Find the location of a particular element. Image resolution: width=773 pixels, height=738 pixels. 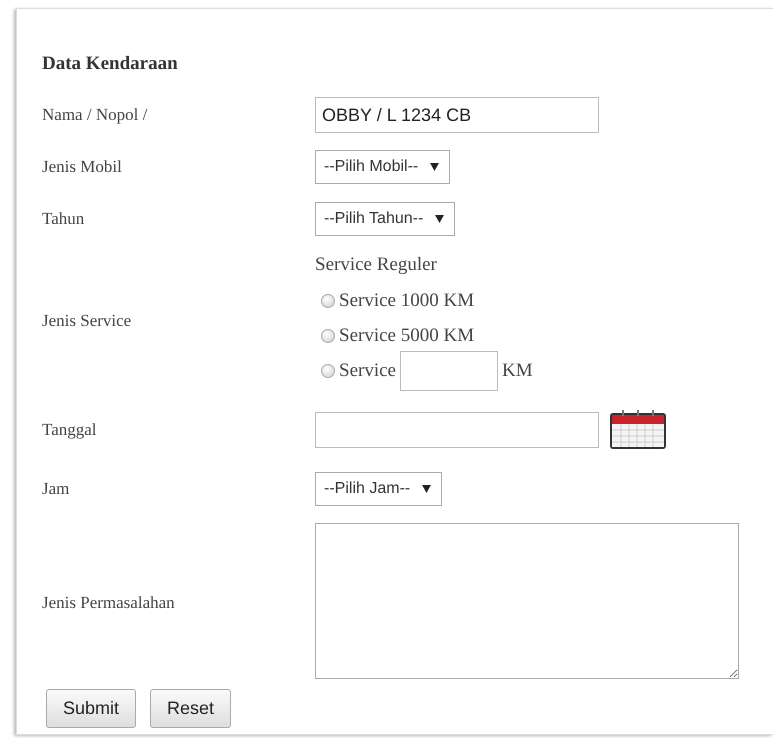

section-title: Data Kendaraan is located at coordinates (110, 64).